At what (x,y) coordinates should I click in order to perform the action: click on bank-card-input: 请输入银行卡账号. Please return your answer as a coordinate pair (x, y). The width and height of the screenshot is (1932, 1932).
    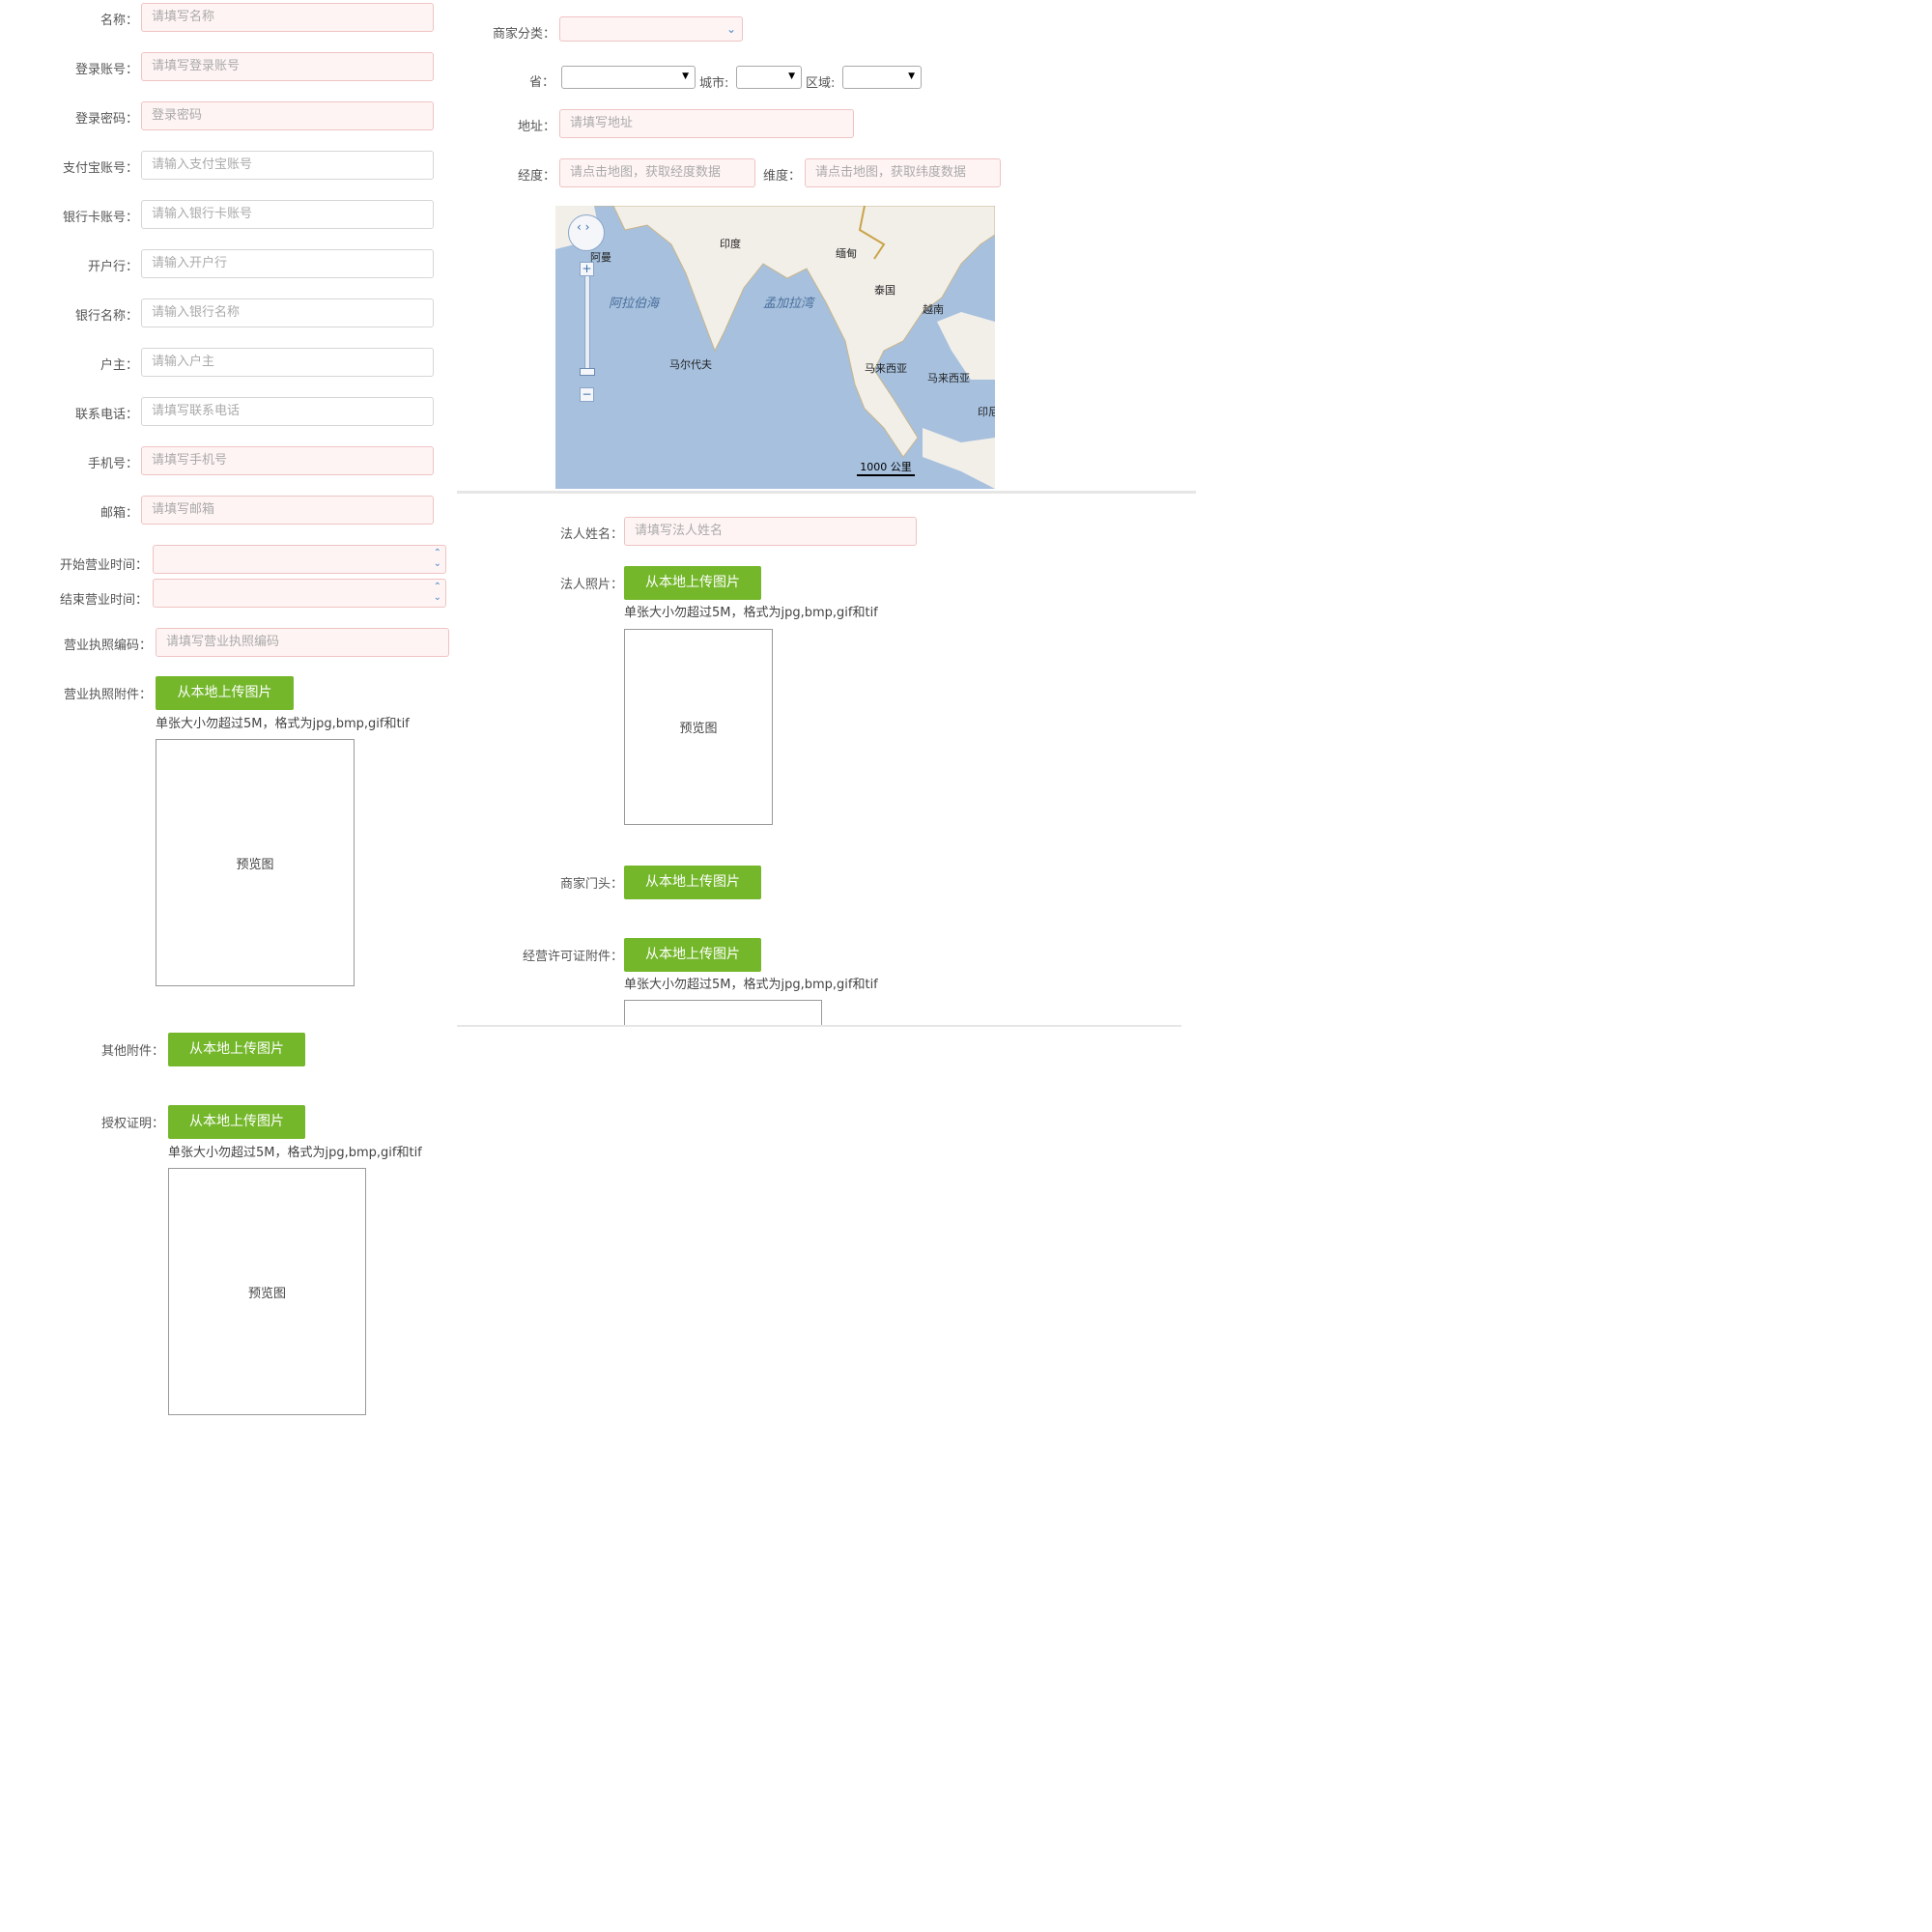
    Looking at the image, I should click on (287, 214).